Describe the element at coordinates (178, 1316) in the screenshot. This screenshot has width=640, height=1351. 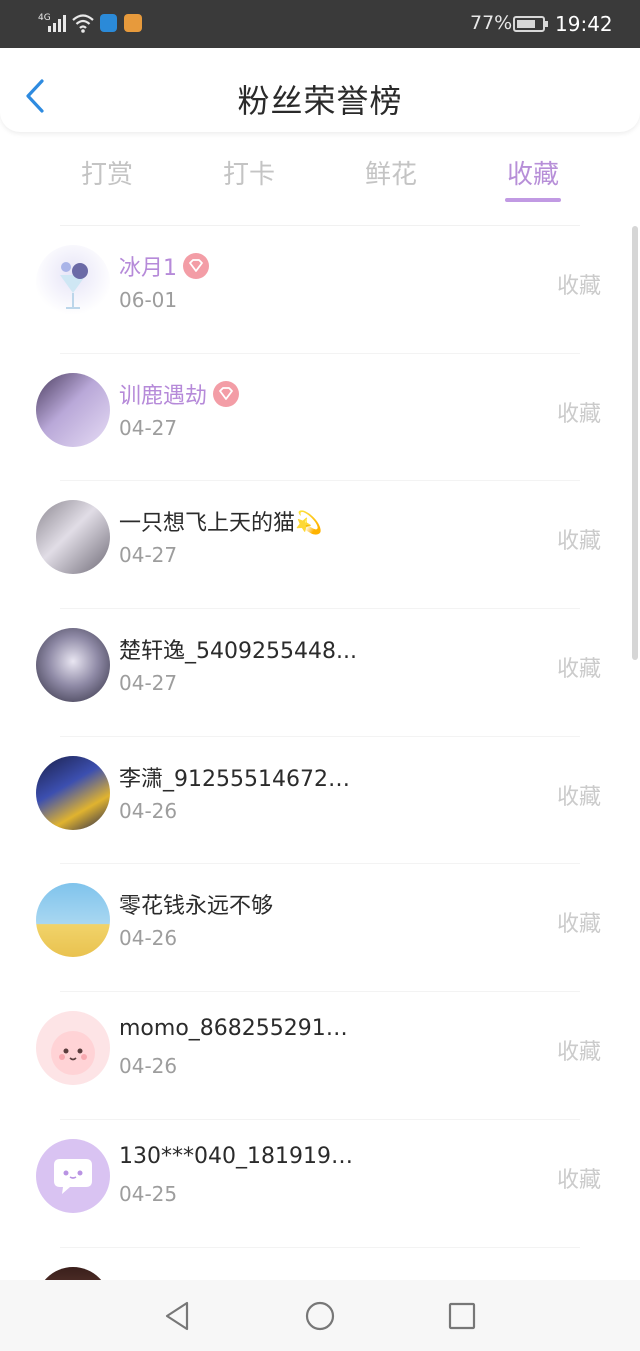
I see `triangle-back-icon` at that location.